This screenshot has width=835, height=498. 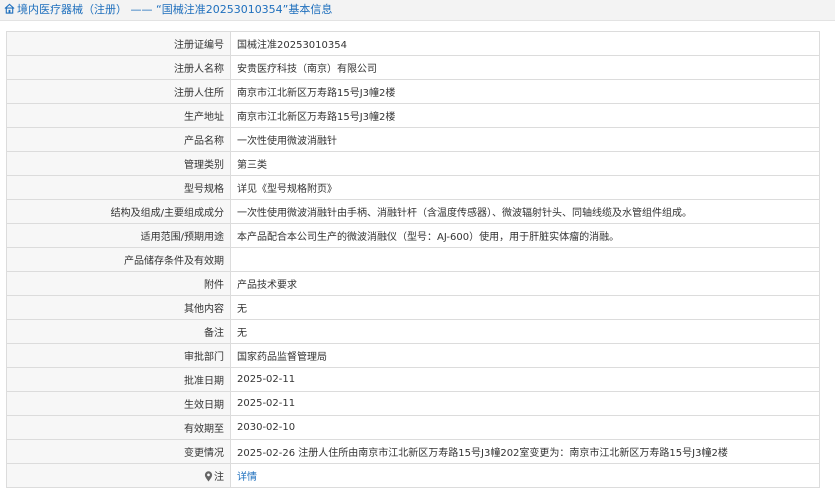 What do you see at coordinates (118, 187) in the screenshot?
I see `field-label: 型号规格` at bounding box center [118, 187].